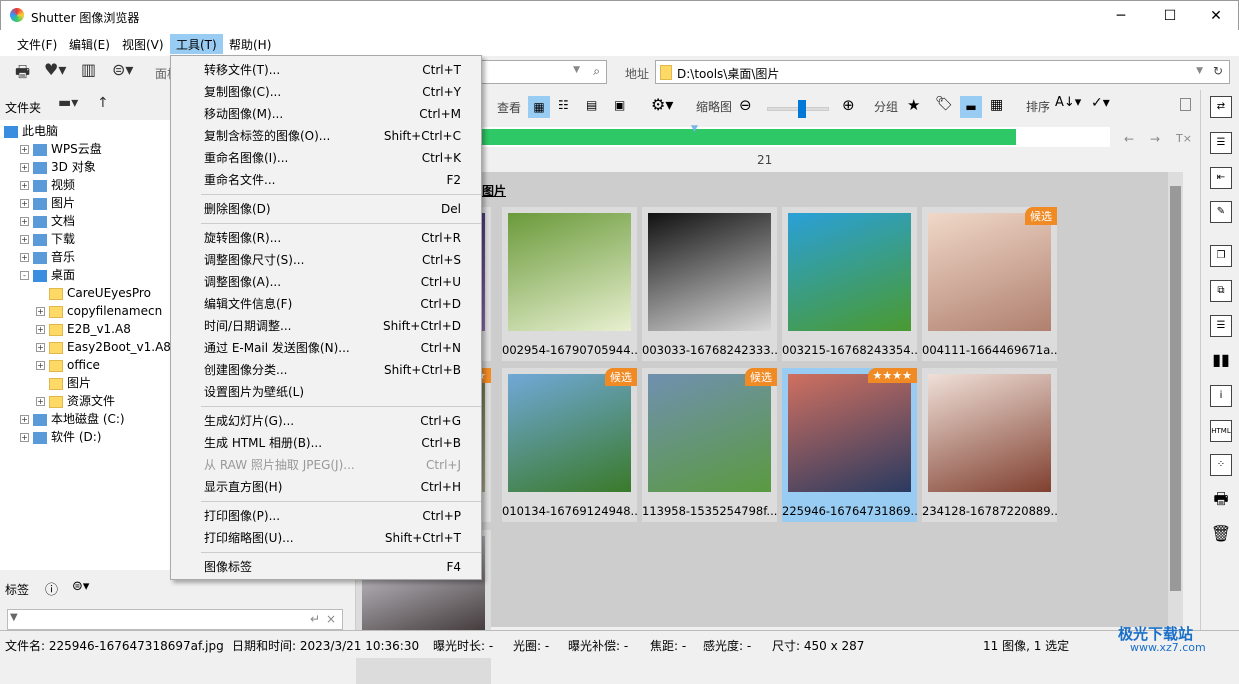 This screenshot has height=684, width=1239. I want to click on thumbnail-view-icon: ▦, so click(539, 107).